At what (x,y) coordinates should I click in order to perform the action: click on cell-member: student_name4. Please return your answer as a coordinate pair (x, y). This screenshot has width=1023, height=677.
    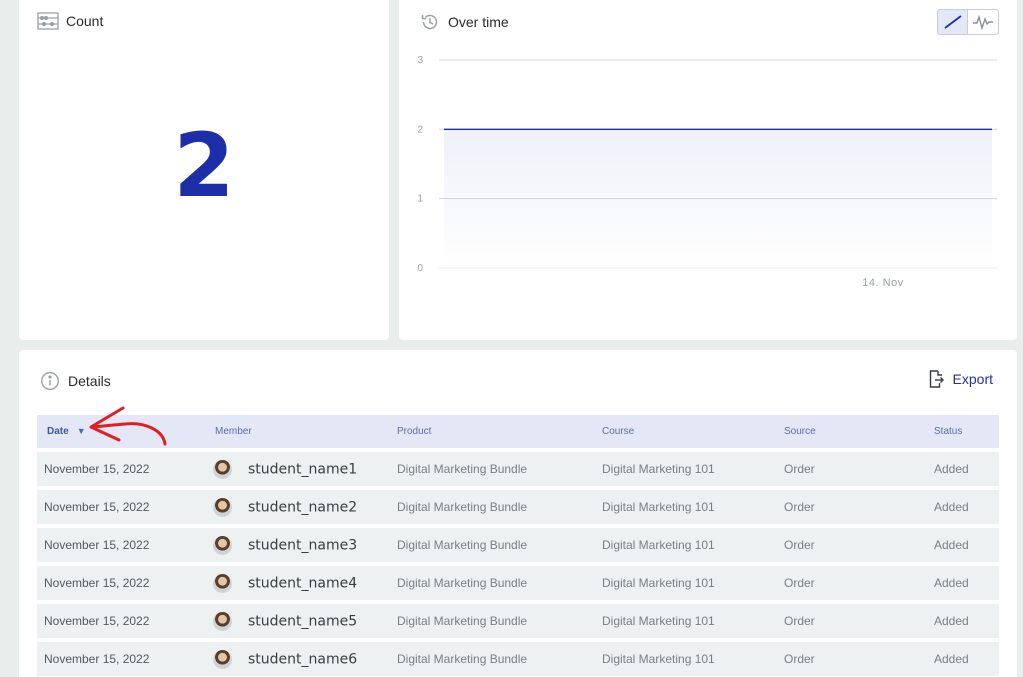
    Looking at the image, I should click on (296, 583).